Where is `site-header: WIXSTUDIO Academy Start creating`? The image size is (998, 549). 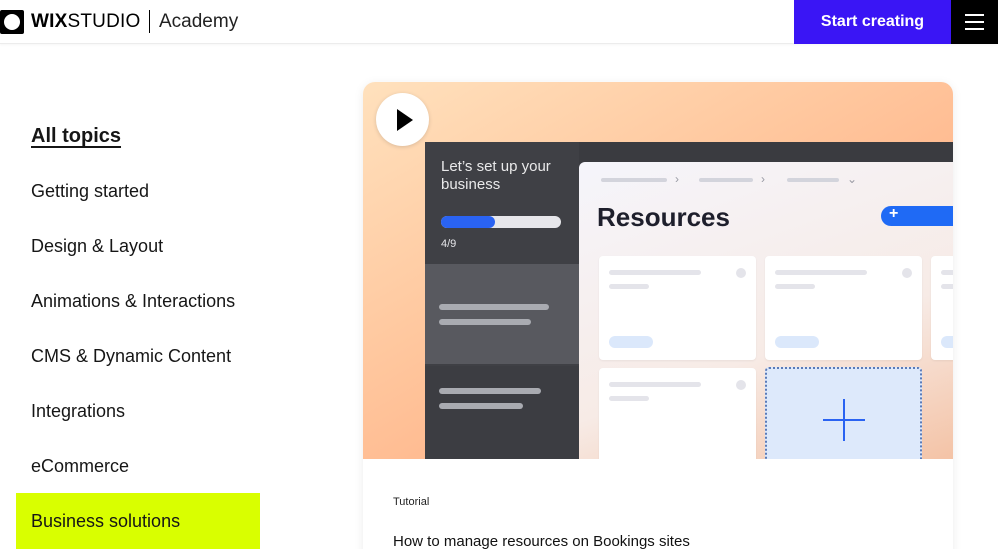 site-header: WIXSTUDIO Academy Start creating is located at coordinates (499, 22).